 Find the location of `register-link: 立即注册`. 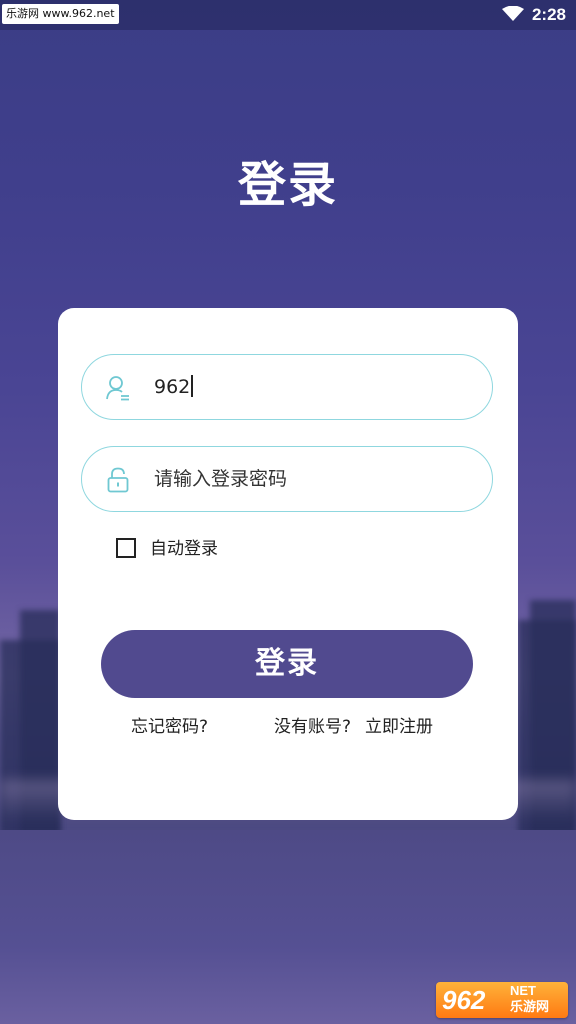

register-link: 立即注册 is located at coordinates (399, 727).